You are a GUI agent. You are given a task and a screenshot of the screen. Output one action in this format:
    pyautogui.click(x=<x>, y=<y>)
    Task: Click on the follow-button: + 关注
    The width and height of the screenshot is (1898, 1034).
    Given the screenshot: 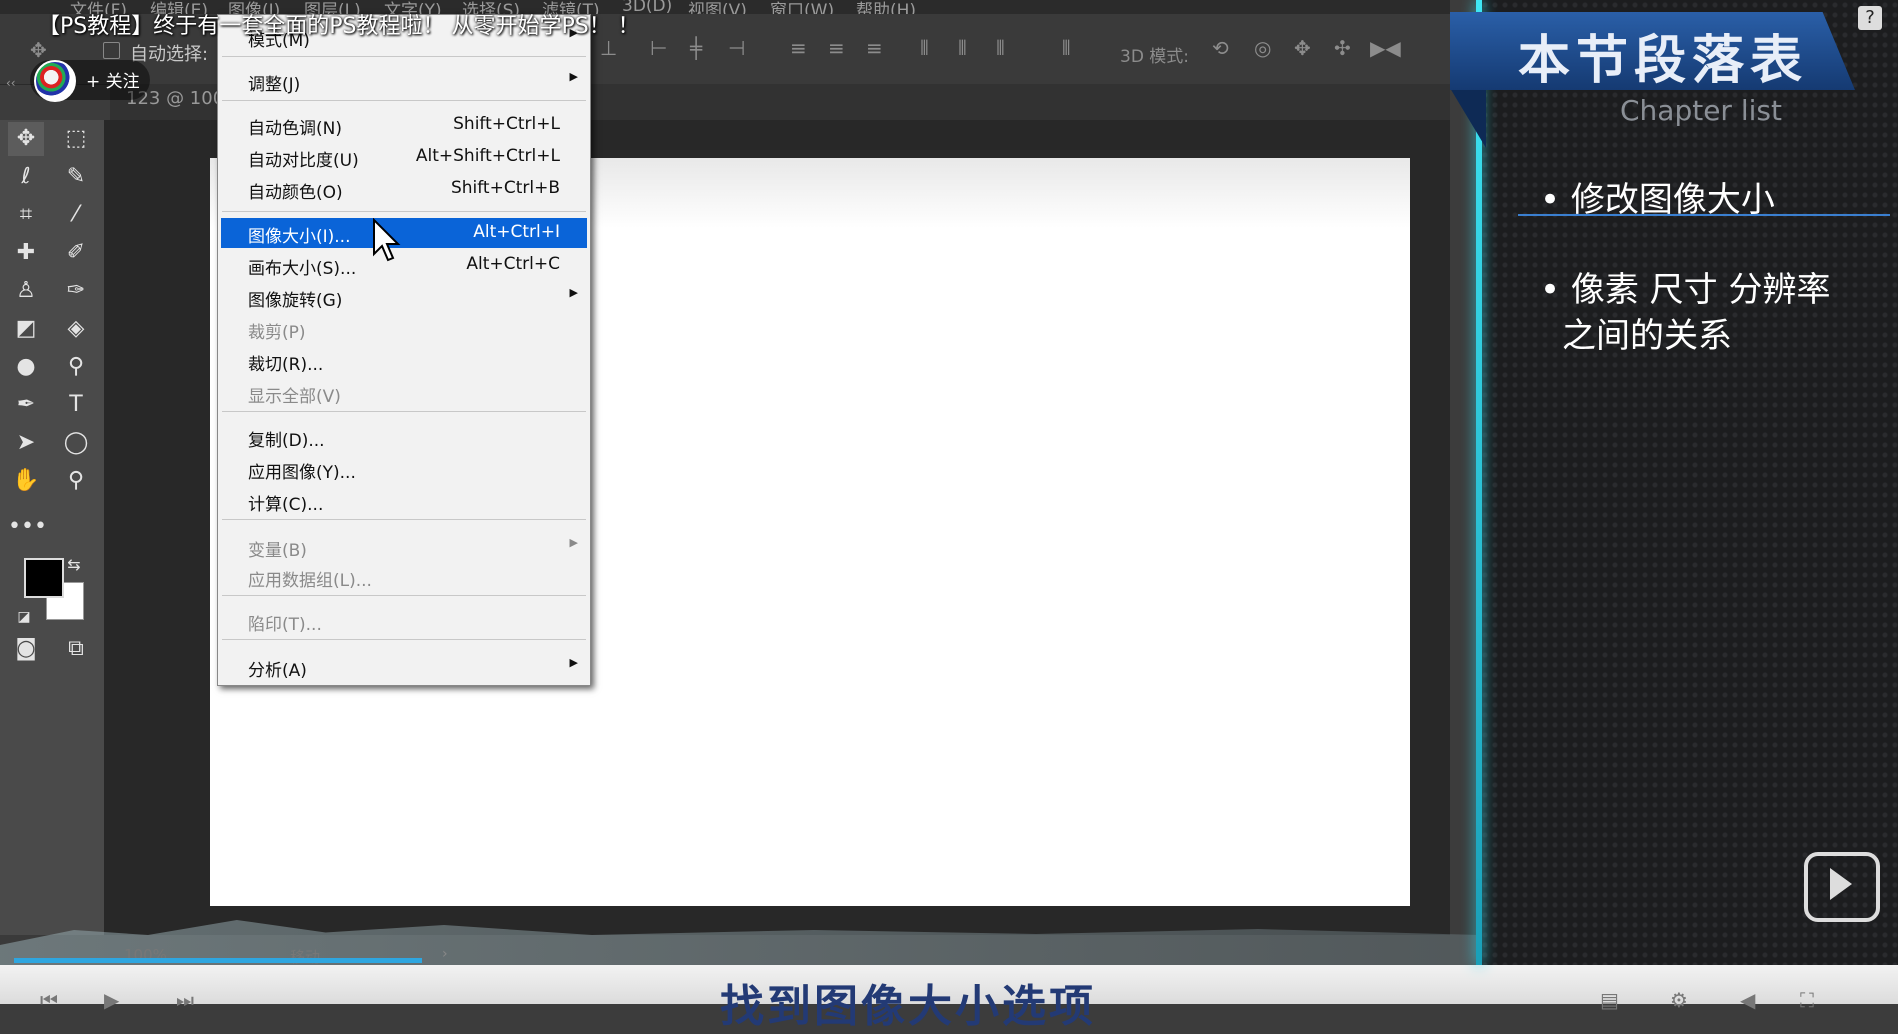 What is the action you would take?
    pyautogui.click(x=113, y=79)
    